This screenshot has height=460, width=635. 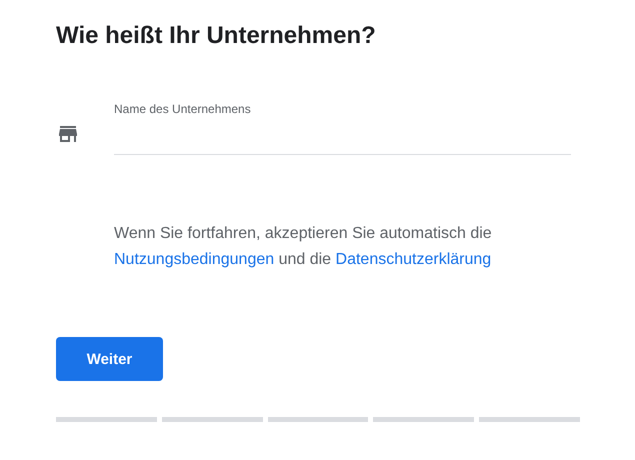 What do you see at coordinates (414, 259) in the screenshot?
I see `terms-link: Datenschutzerklärung` at bounding box center [414, 259].